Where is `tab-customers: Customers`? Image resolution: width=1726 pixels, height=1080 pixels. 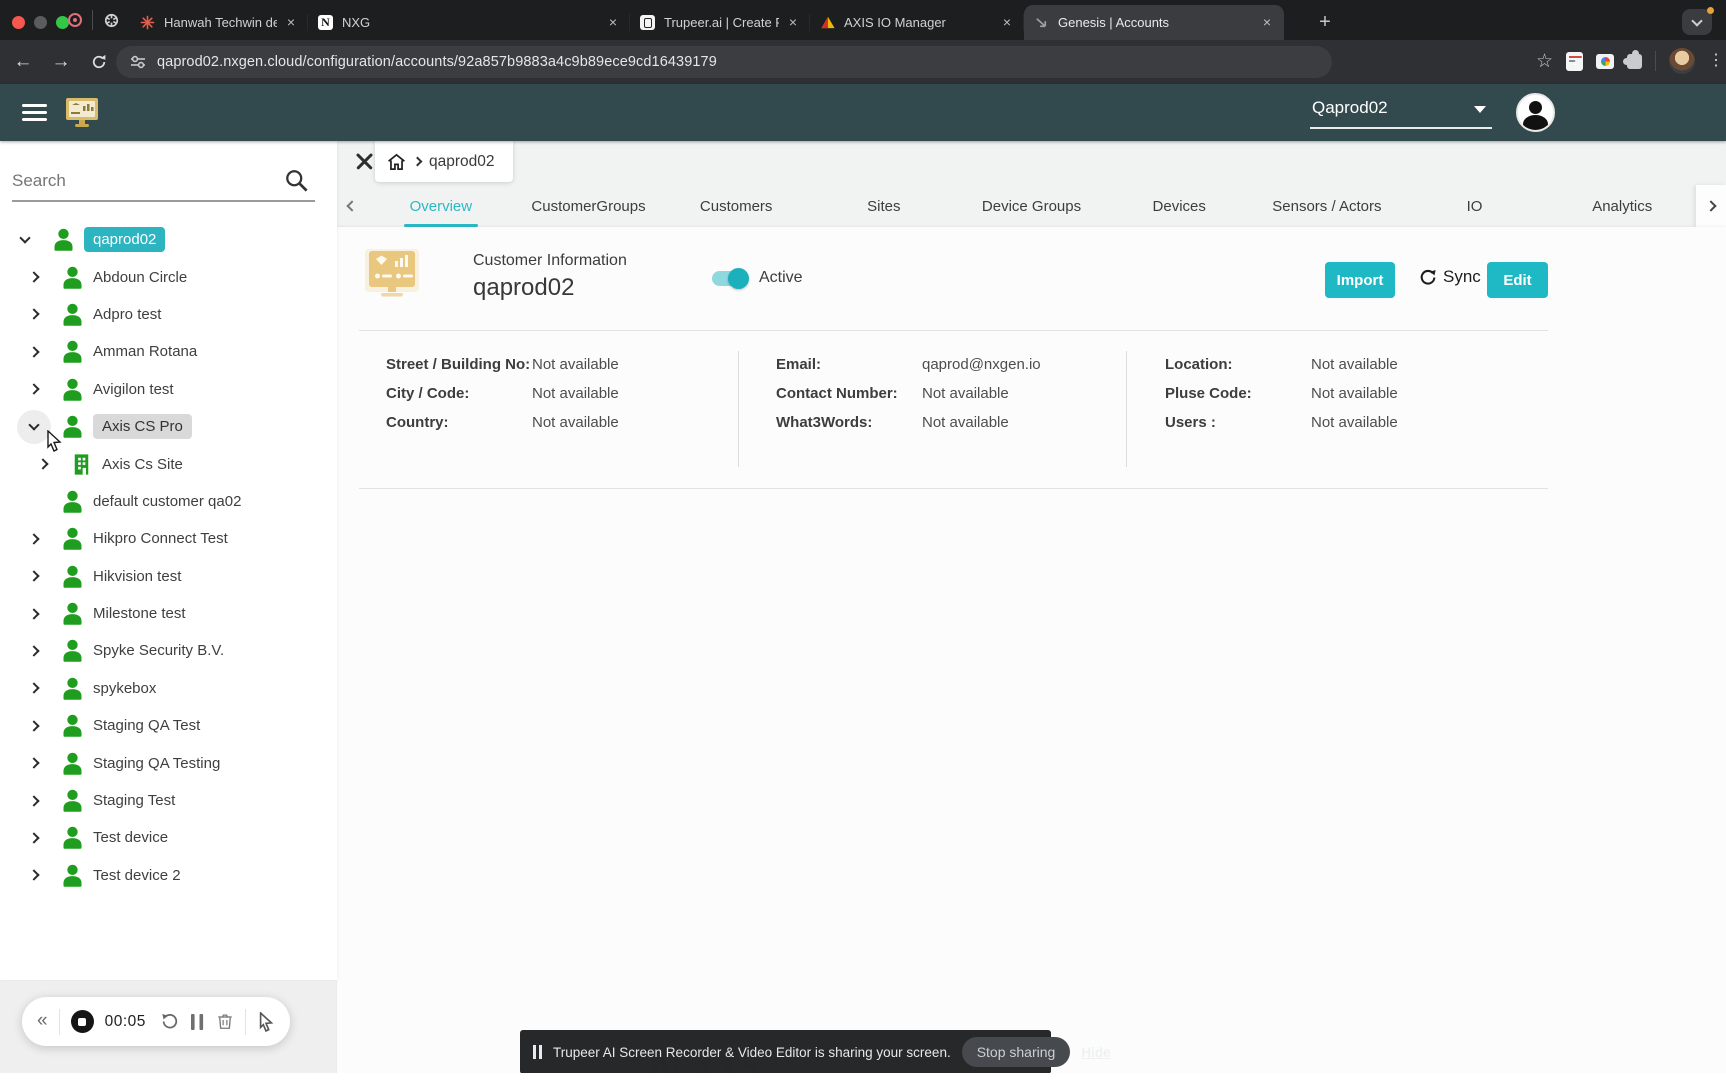
tab-customers: Customers is located at coordinates (736, 206).